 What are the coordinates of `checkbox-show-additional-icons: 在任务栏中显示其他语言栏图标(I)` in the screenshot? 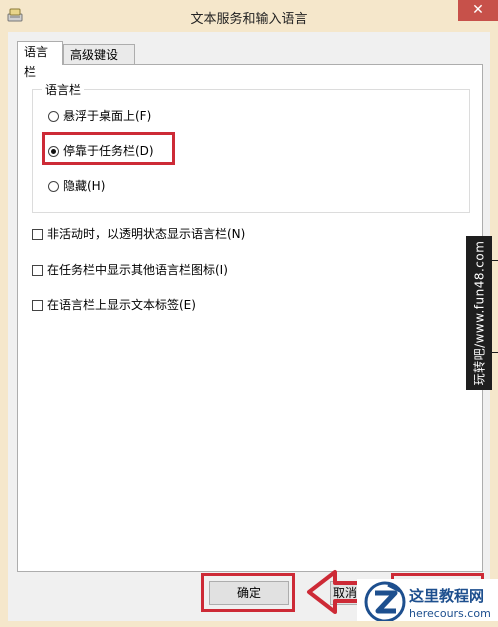 It's located at (130, 270).